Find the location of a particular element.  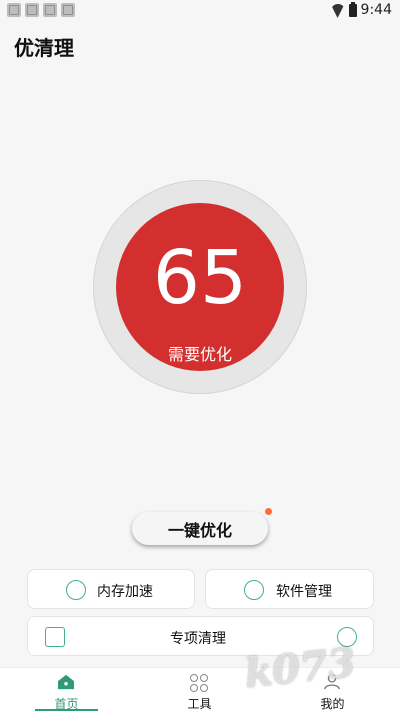

memory-boost-label: 内存加速 is located at coordinates (125, 592).